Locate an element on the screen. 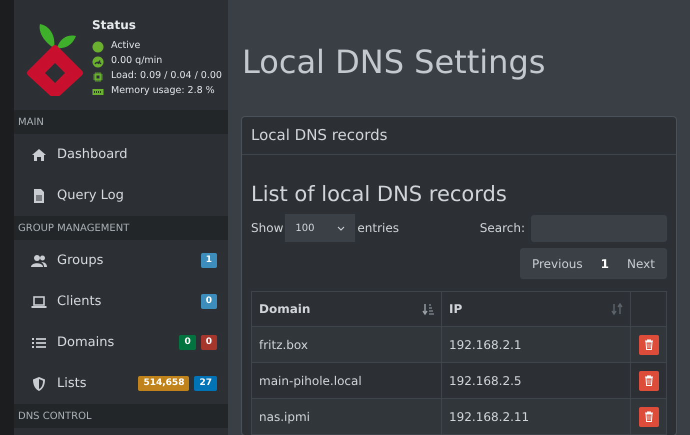 The width and height of the screenshot is (690, 435). status-title: Status is located at coordinates (114, 25).